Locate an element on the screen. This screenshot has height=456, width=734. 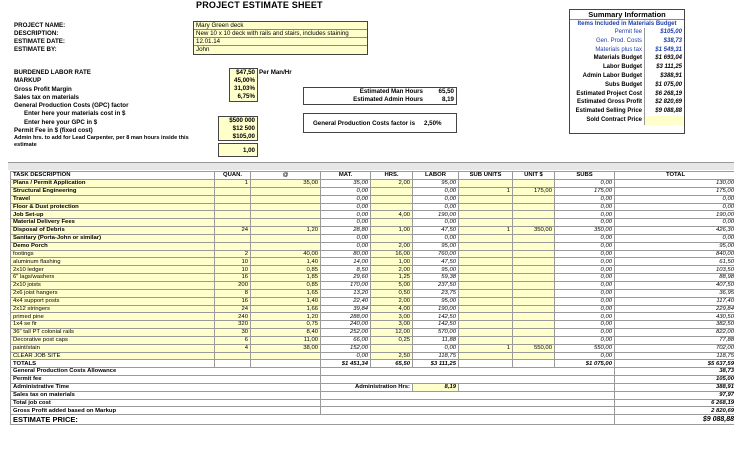
permit-fee-field: $105,00 is located at coordinates (238, 137).